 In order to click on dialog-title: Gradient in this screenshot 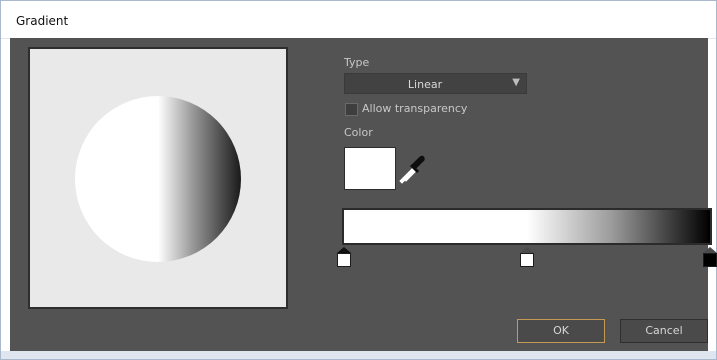, I will do `click(42, 21)`.